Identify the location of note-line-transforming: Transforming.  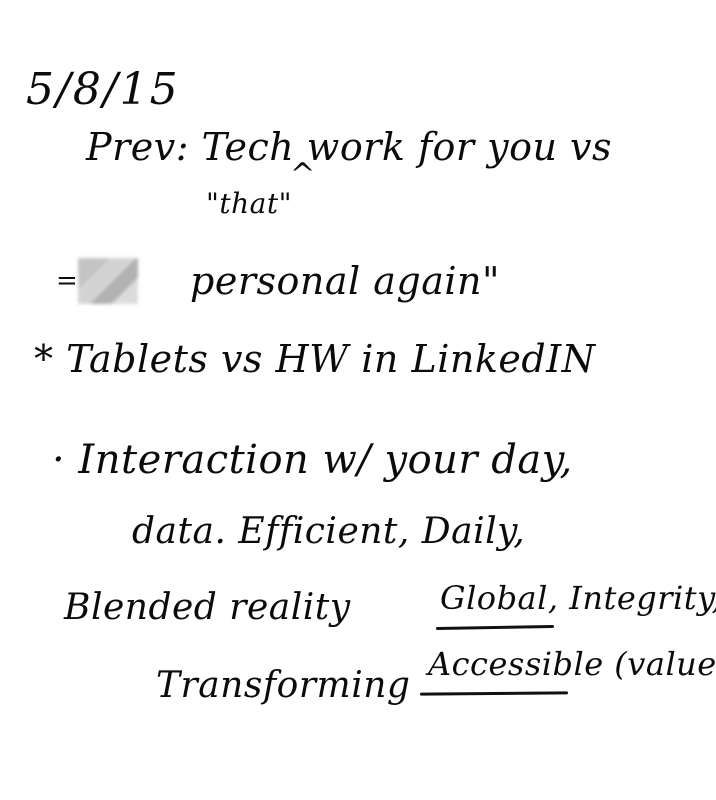
(283, 685).